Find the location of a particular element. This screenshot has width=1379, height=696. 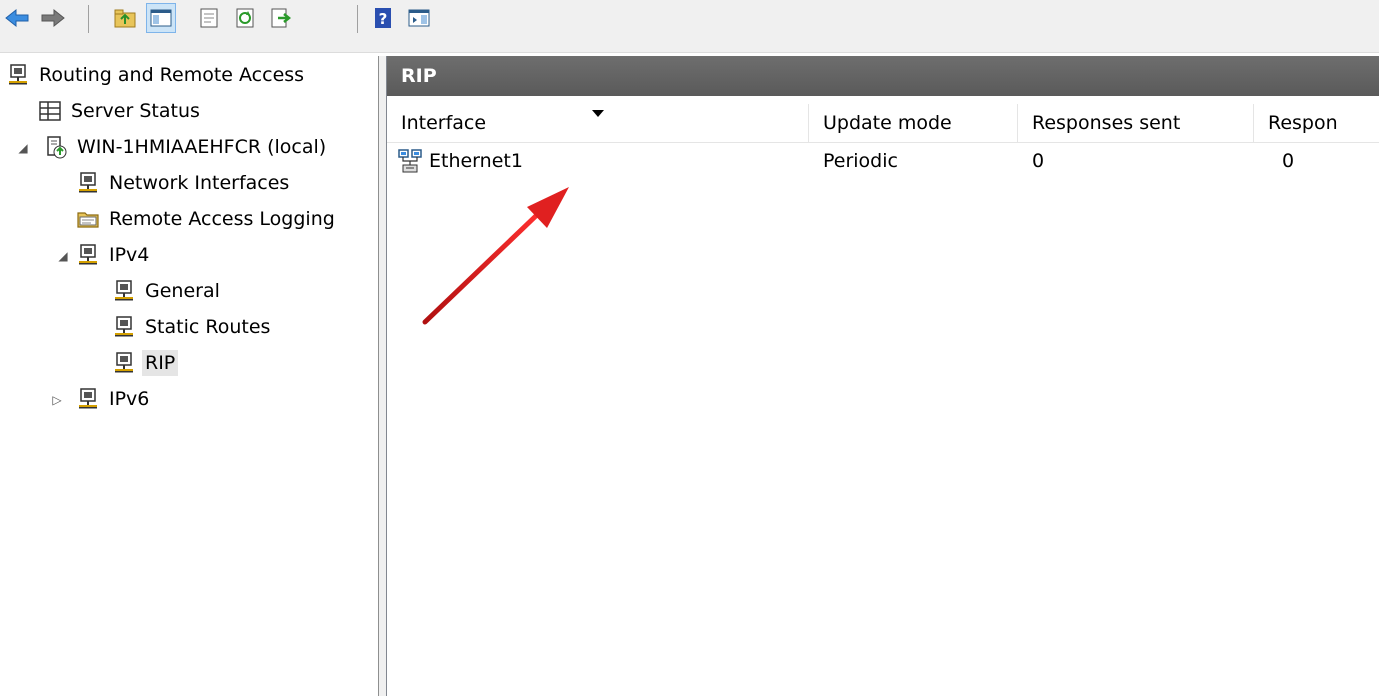

panel-title: RIP is located at coordinates (883, 76).